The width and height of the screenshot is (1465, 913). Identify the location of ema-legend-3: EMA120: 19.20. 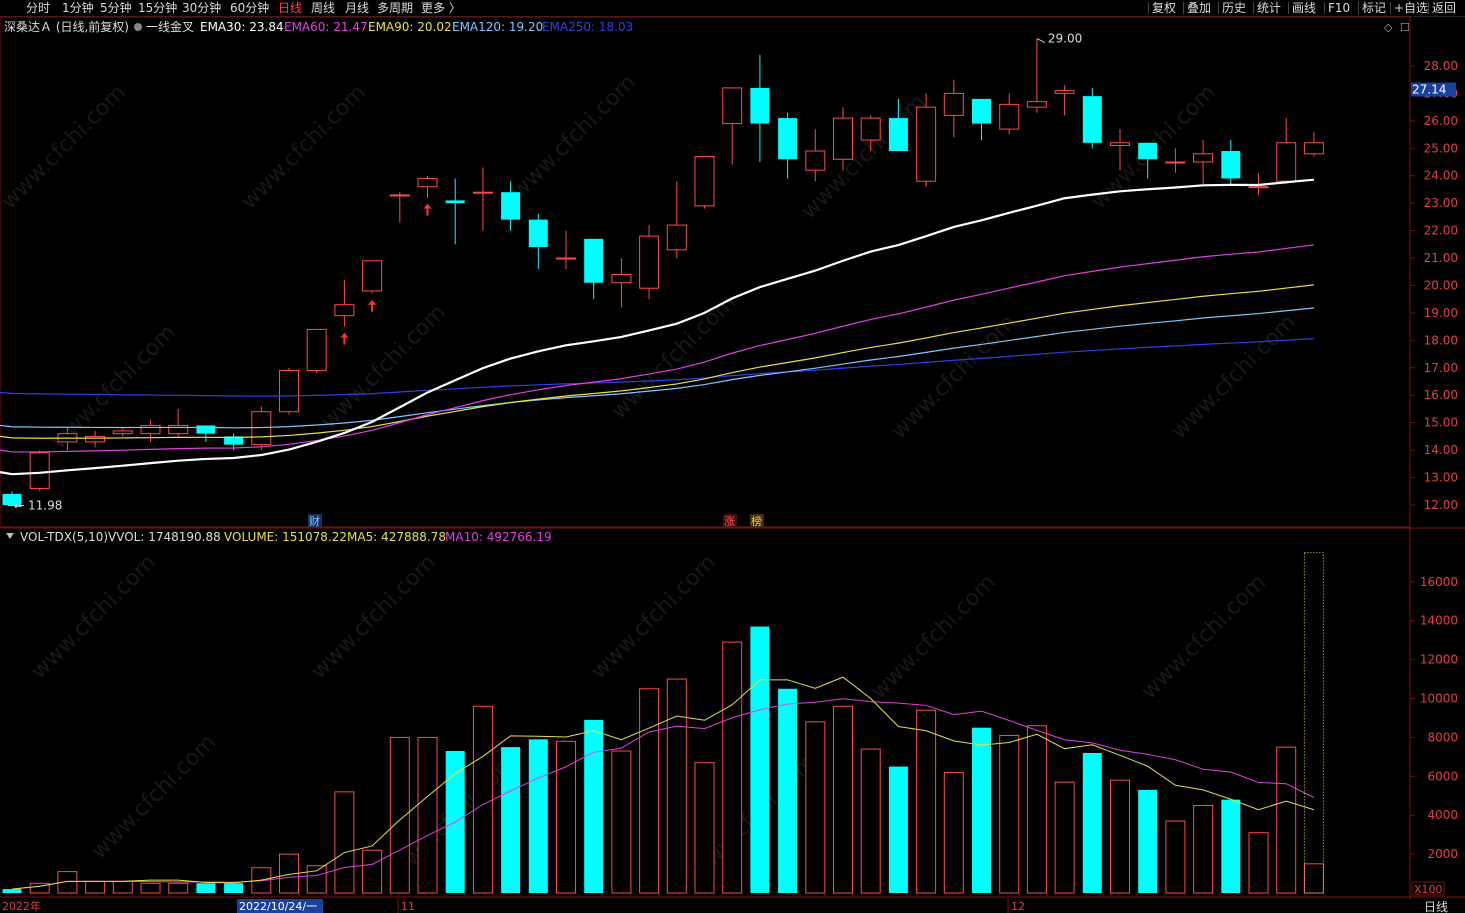
(497, 27).